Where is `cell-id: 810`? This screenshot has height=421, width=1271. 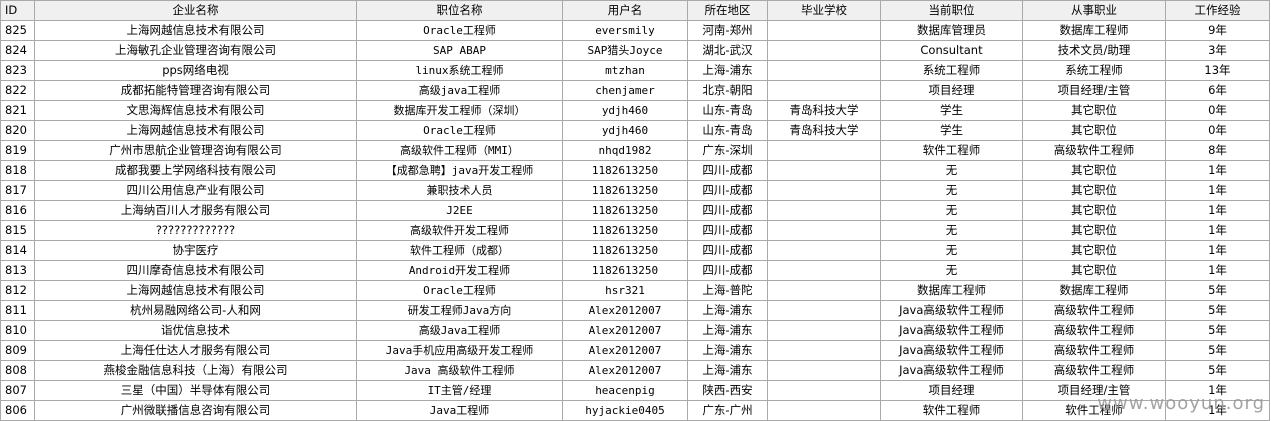
cell-id: 810 is located at coordinates (18, 331).